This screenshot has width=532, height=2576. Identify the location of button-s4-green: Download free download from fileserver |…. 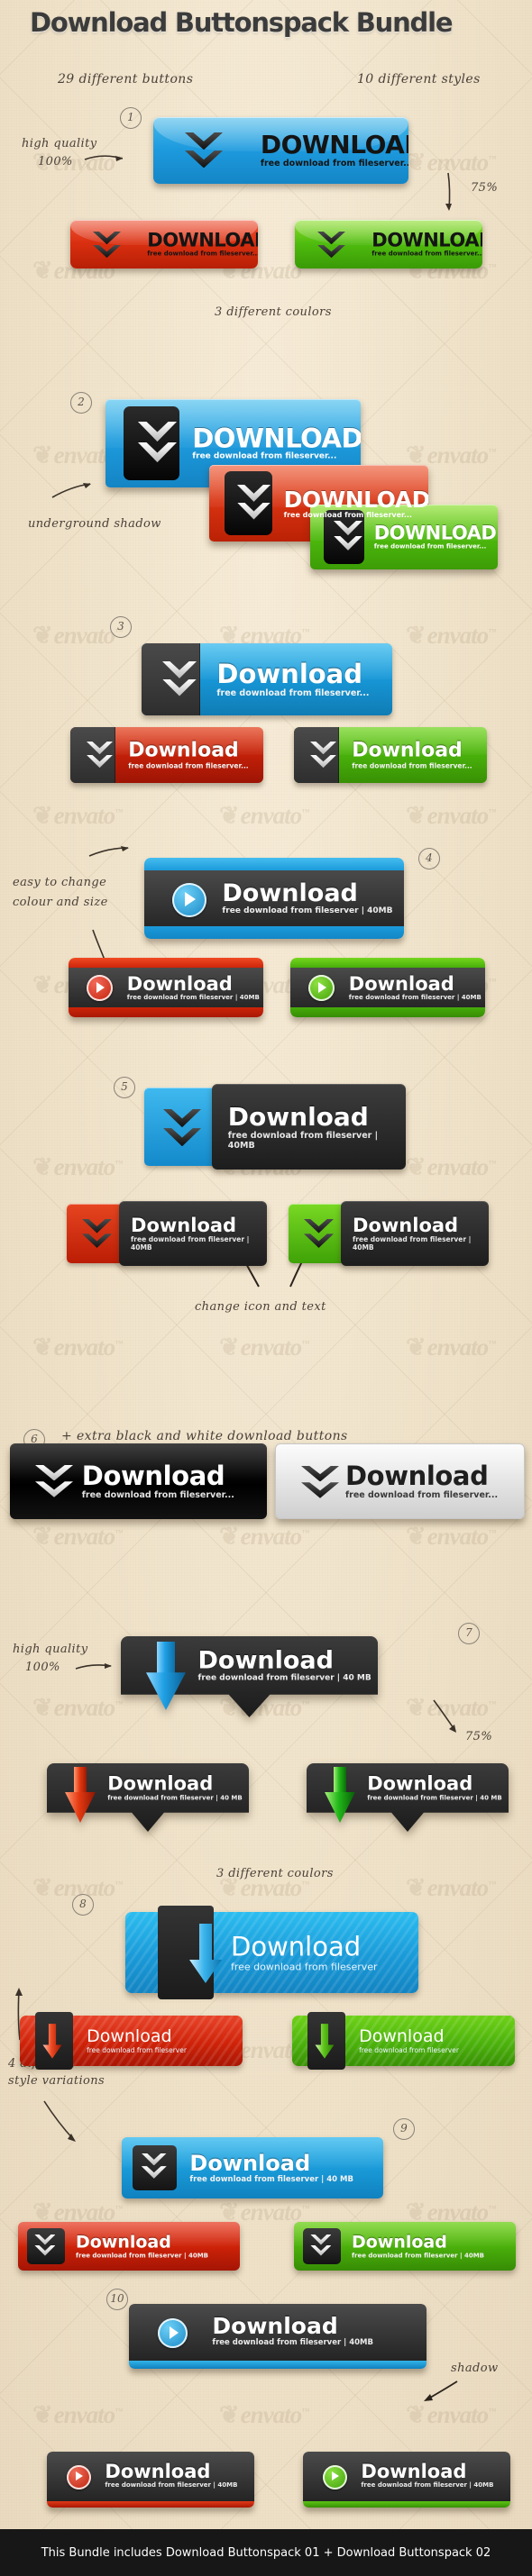
(387, 987).